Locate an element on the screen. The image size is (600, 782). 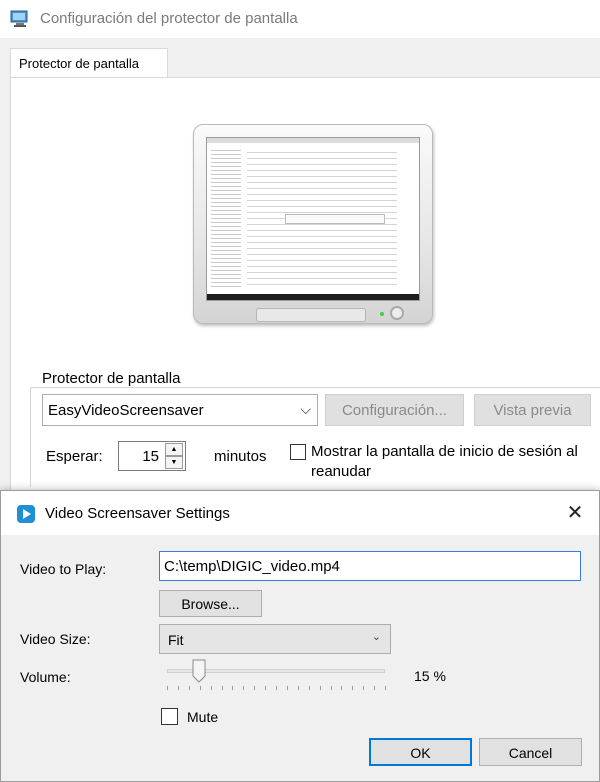
wait-minutes-value: 15 is located at coordinates (150, 456).